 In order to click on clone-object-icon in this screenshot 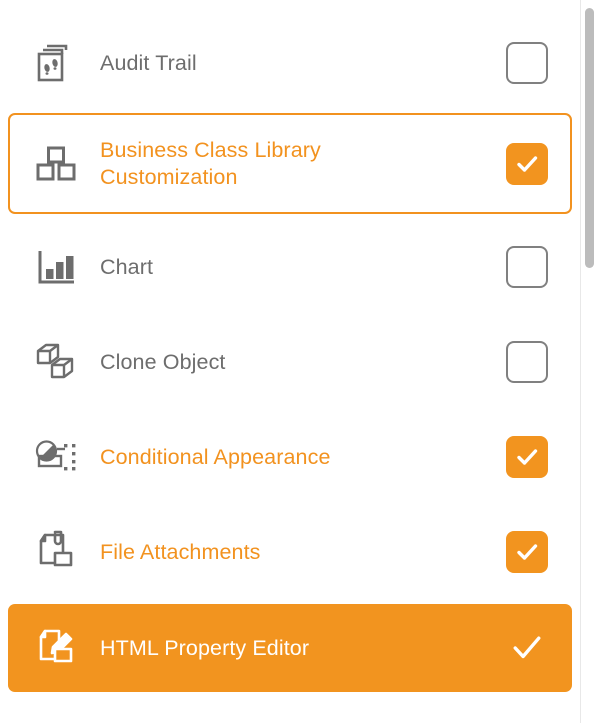, I will do `click(56, 362)`.